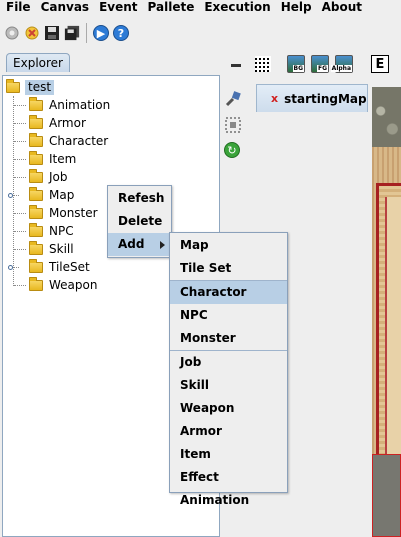 The image size is (401, 537). What do you see at coordinates (121, 33) in the screenshot?
I see `help-icon: ?` at bounding box center [121, 33].